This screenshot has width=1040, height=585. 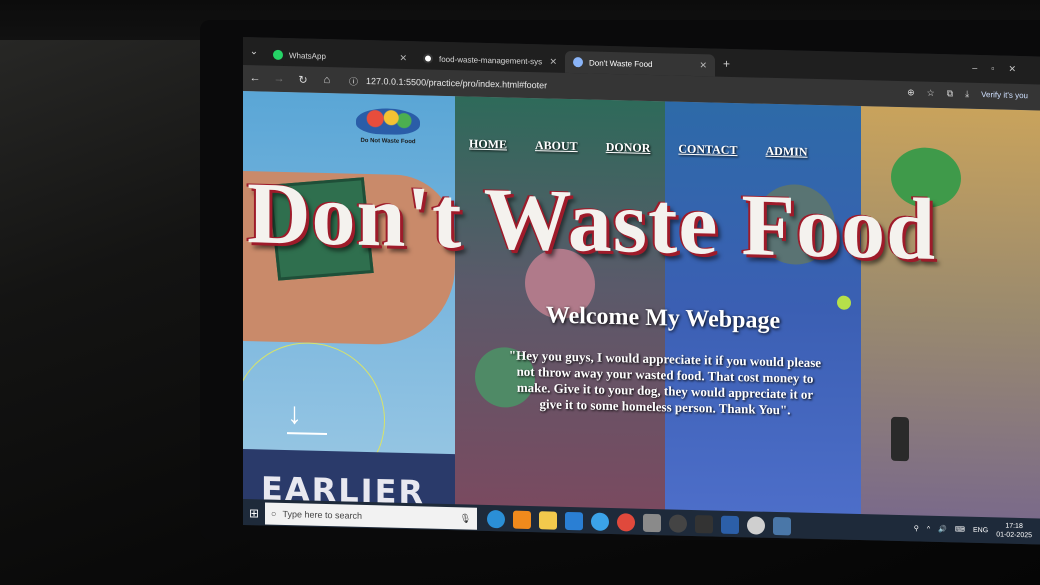 I want to click on app-icon, so click(x=704, y=524).